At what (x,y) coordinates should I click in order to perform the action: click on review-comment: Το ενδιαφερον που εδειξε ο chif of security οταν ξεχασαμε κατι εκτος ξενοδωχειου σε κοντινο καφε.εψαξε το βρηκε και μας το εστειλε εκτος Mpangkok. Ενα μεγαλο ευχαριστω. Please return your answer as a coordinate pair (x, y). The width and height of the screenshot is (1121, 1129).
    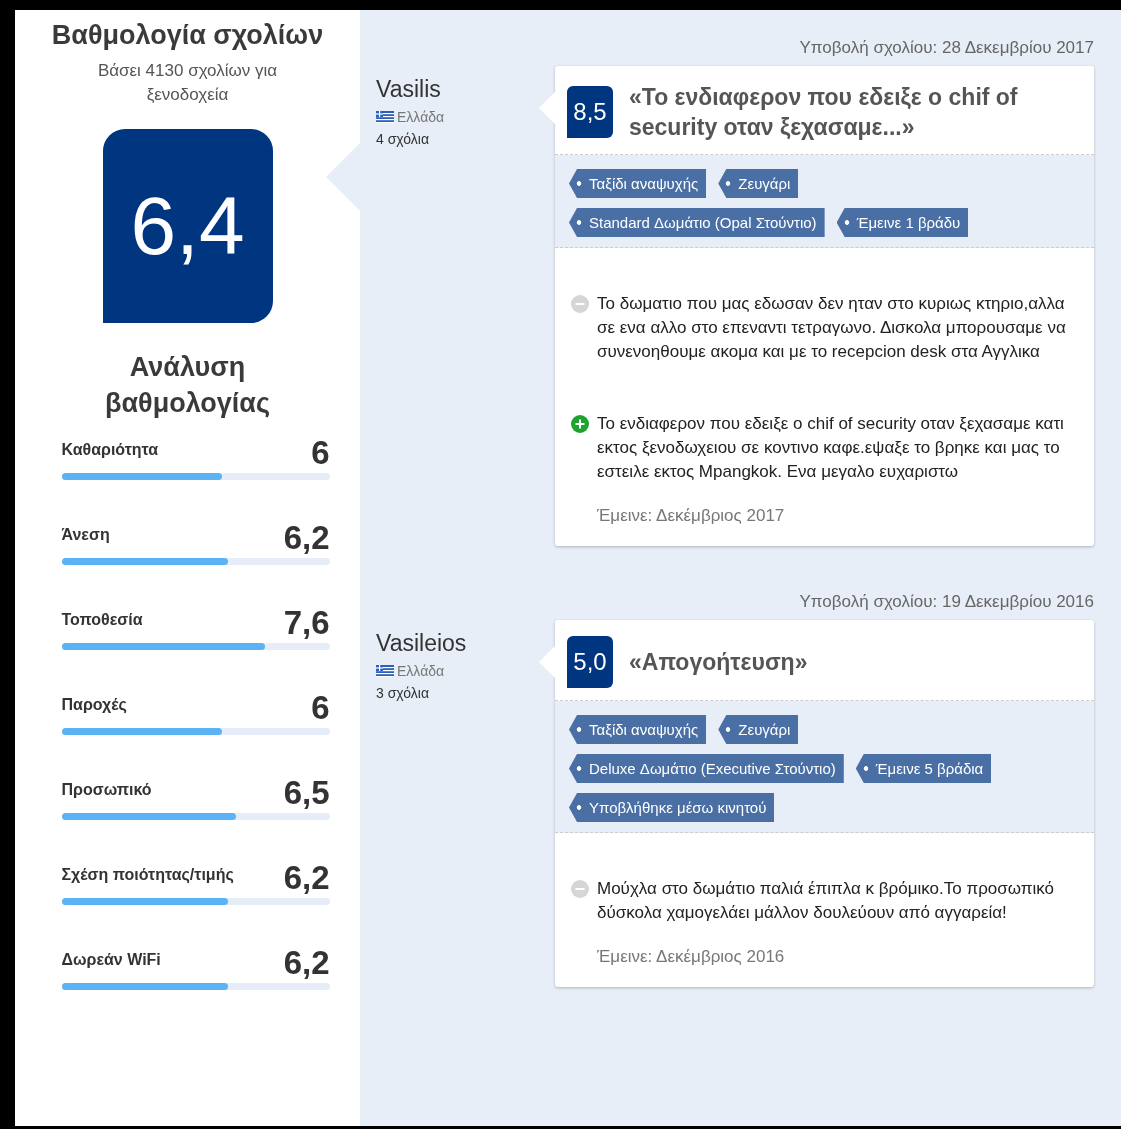
    Looking at the image, I should click on (831, 448).